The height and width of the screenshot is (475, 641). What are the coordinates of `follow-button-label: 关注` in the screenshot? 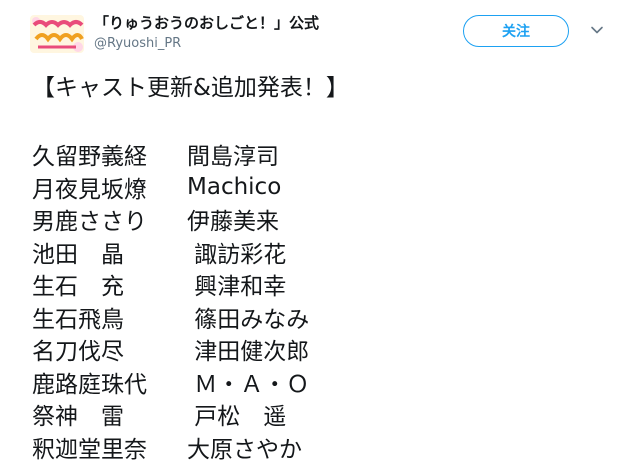 It's located at (516, 32).